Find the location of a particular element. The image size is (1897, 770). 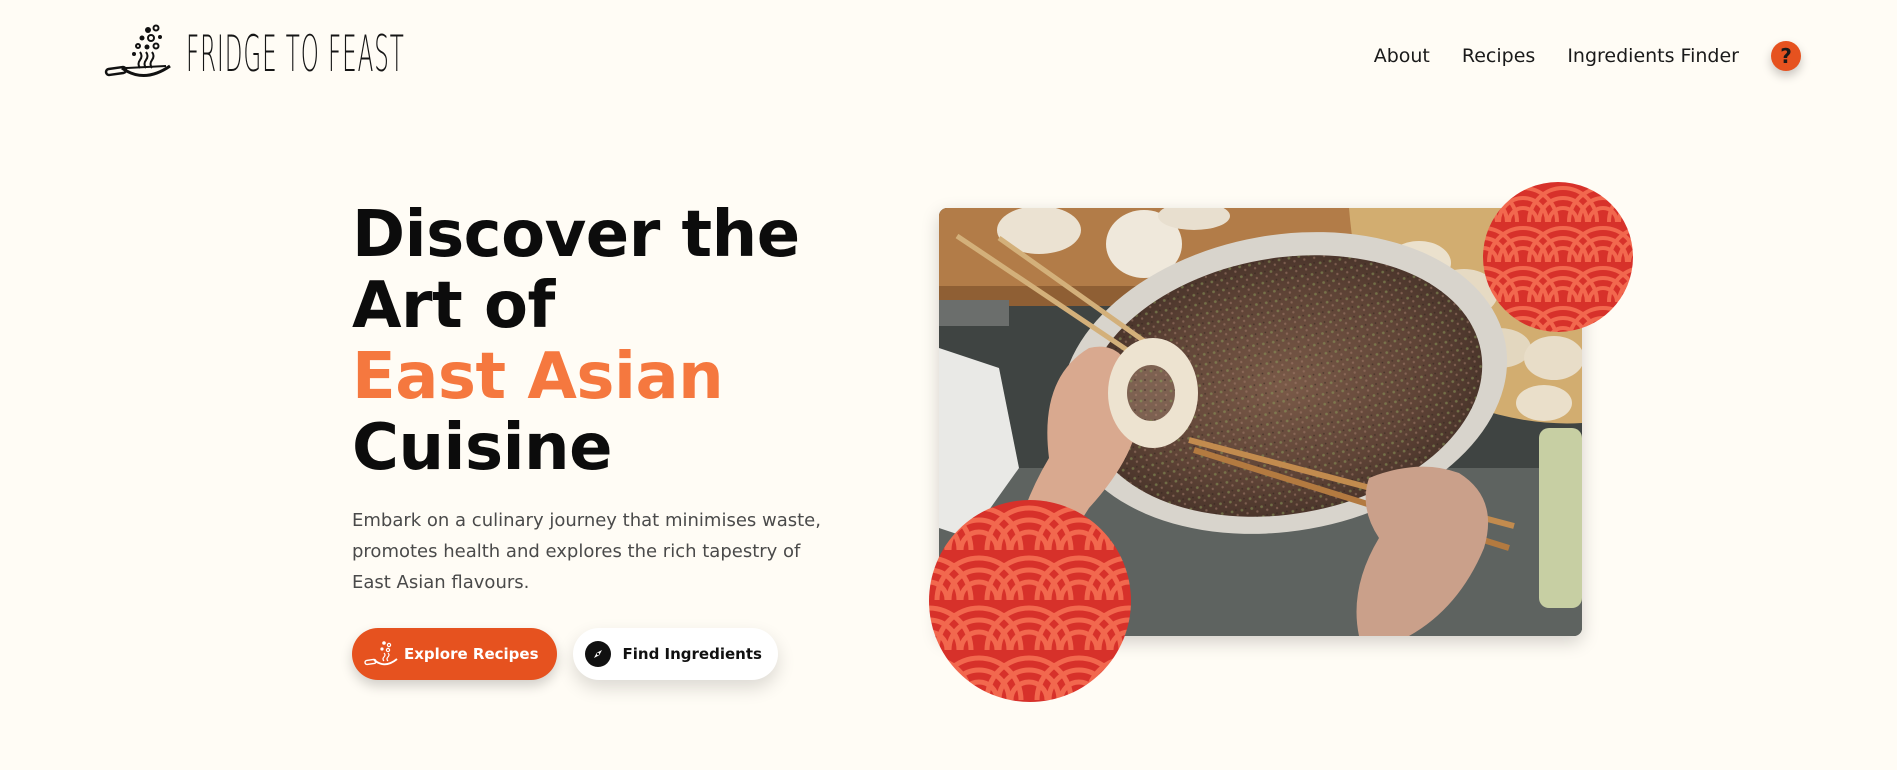

nav-recipes: Recipes is located at coordinates (1498, 56).